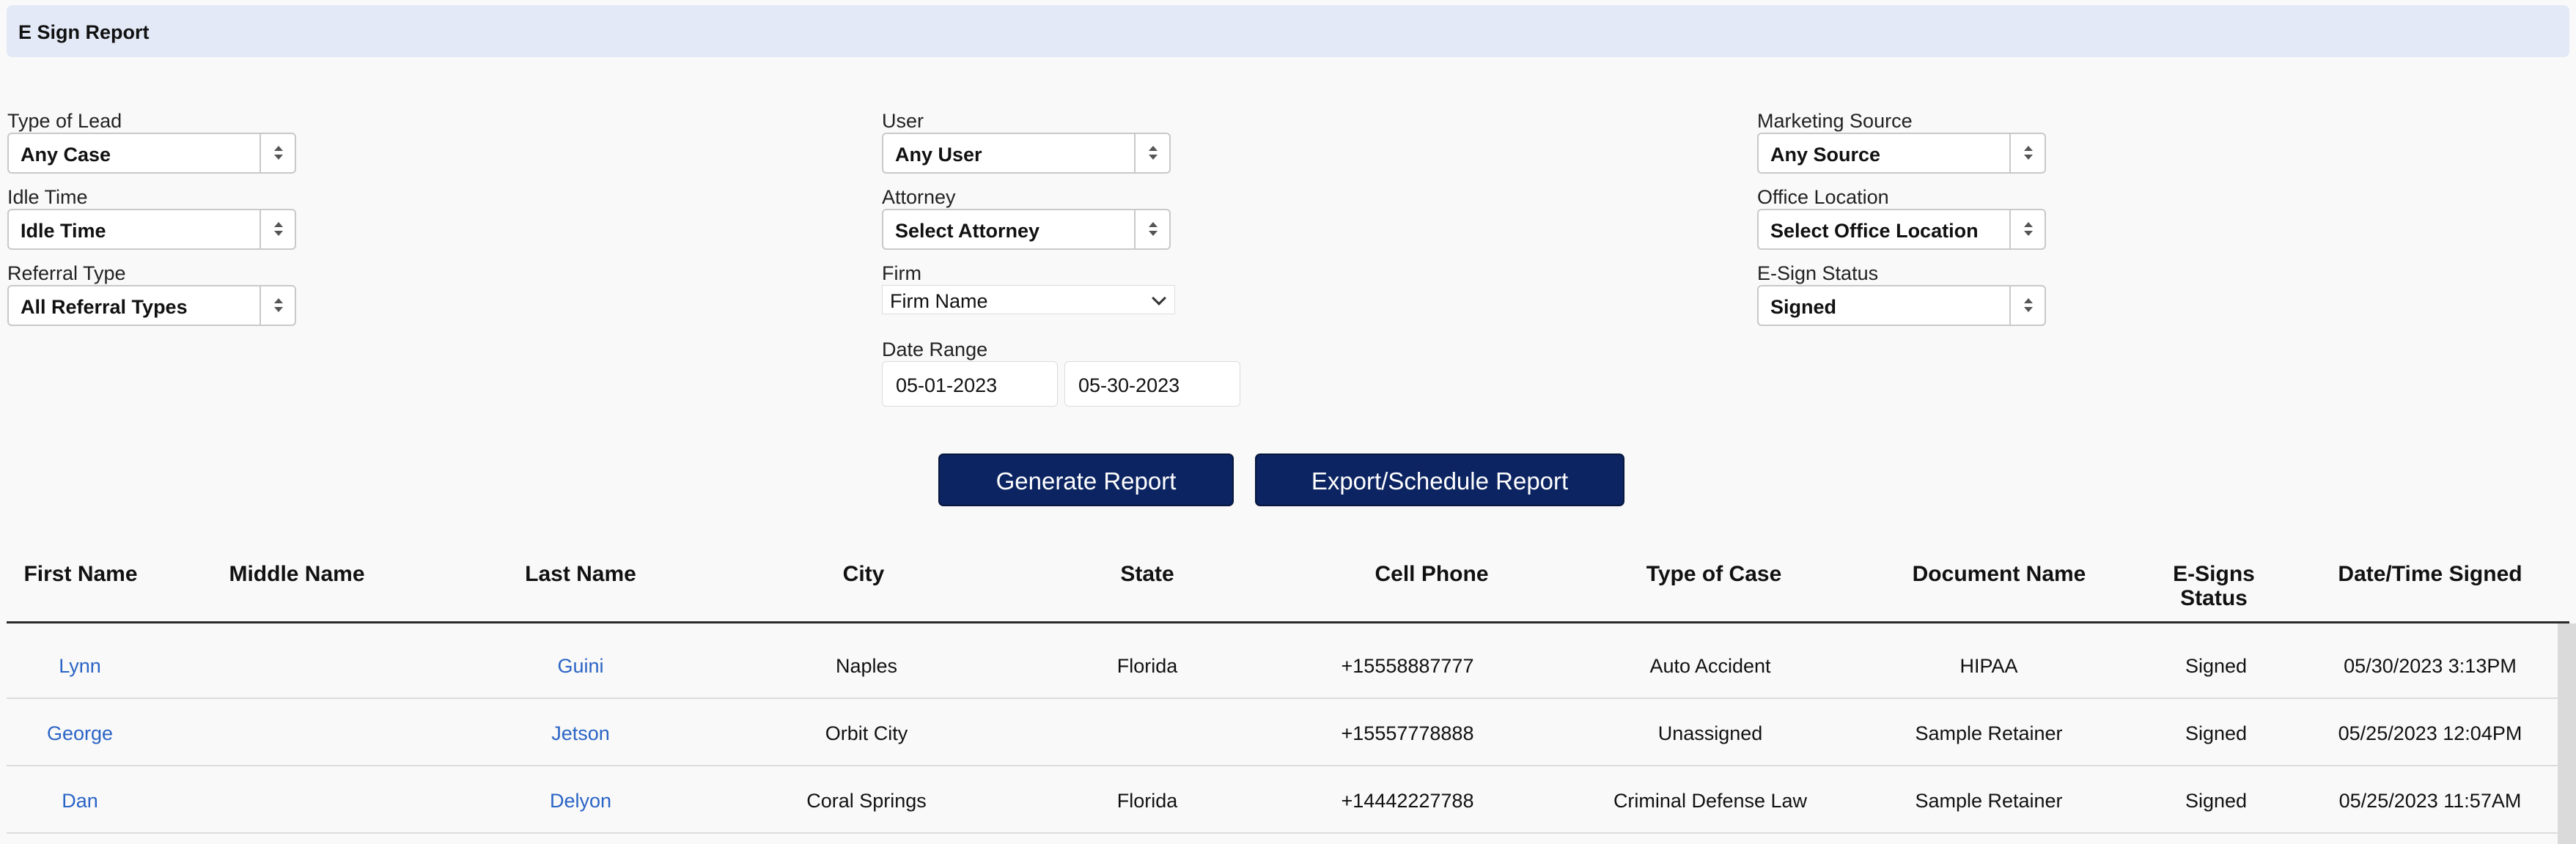  What do you see at coordinates (1825, 155) in the screenshot?
I see `marketing-source-value: Any Source` at bounding box center [1825, 155].